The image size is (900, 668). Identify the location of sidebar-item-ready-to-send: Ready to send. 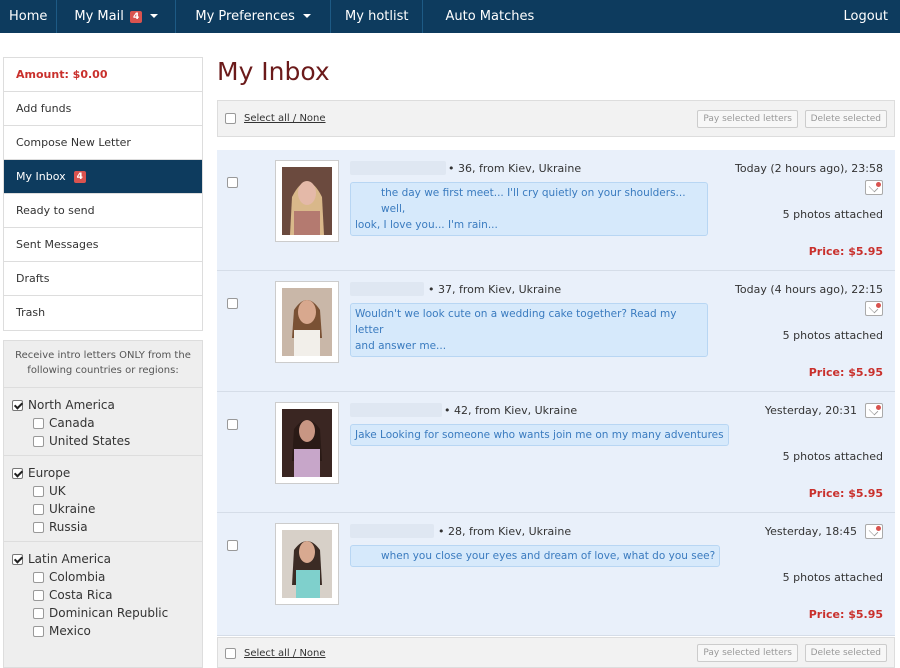
(103, 211).